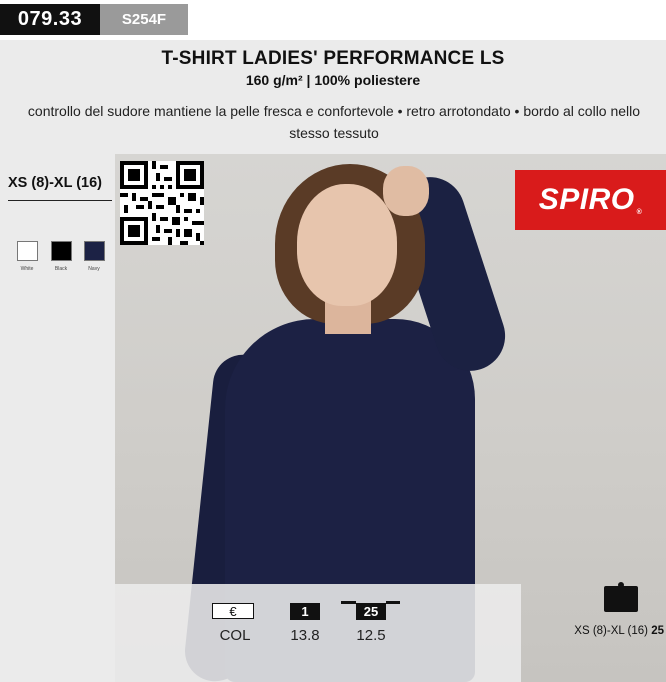 The image size is (666, 682). What do you see at coordinates (333, 58) in the screenshot?
I see `product-title: T-SHIRT LADIES' PERFORMANCE LS` at bounding box center [333, 58].